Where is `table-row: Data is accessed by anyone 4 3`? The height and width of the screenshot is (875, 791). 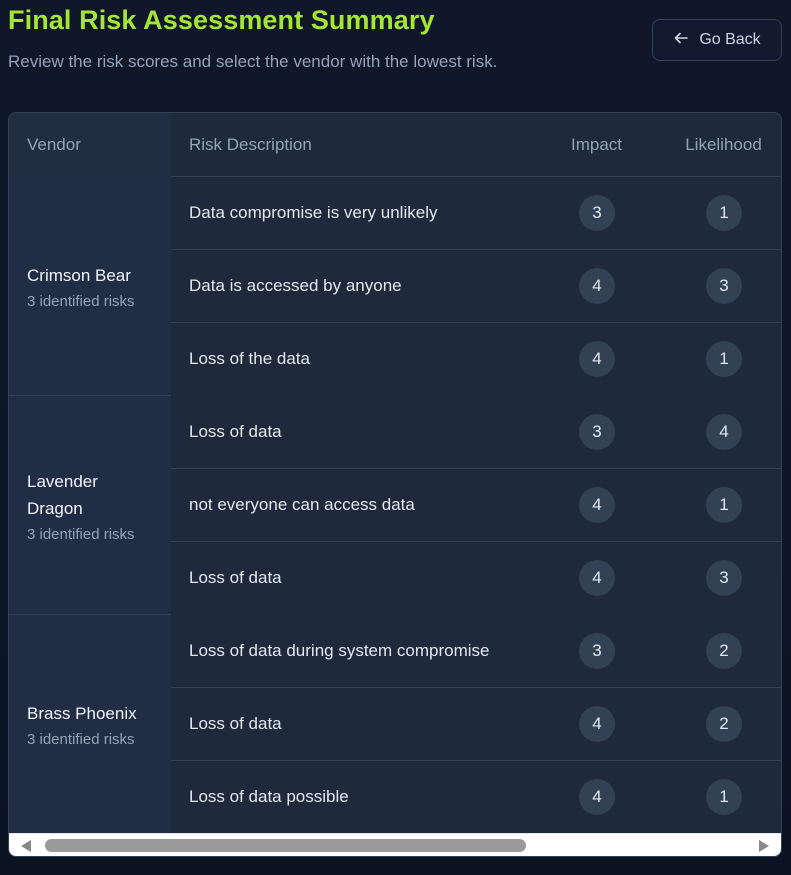
table-row: Data is accessed by anyone 4 3 is located at coordinates (476, 286).